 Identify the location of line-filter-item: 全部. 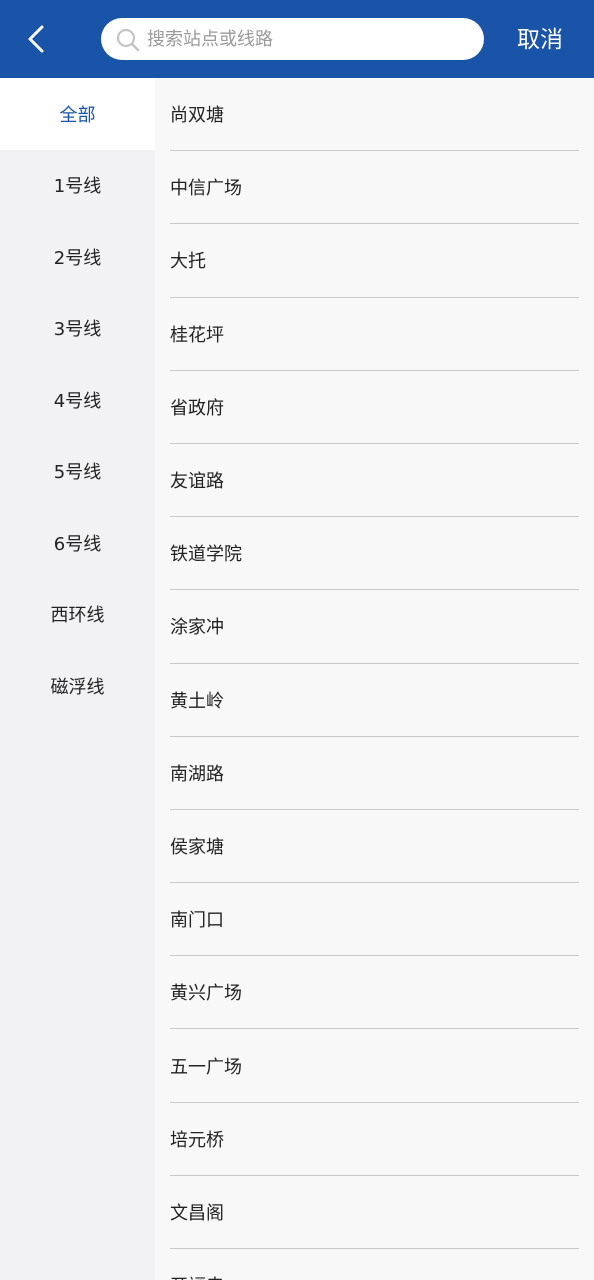
(77, 114).